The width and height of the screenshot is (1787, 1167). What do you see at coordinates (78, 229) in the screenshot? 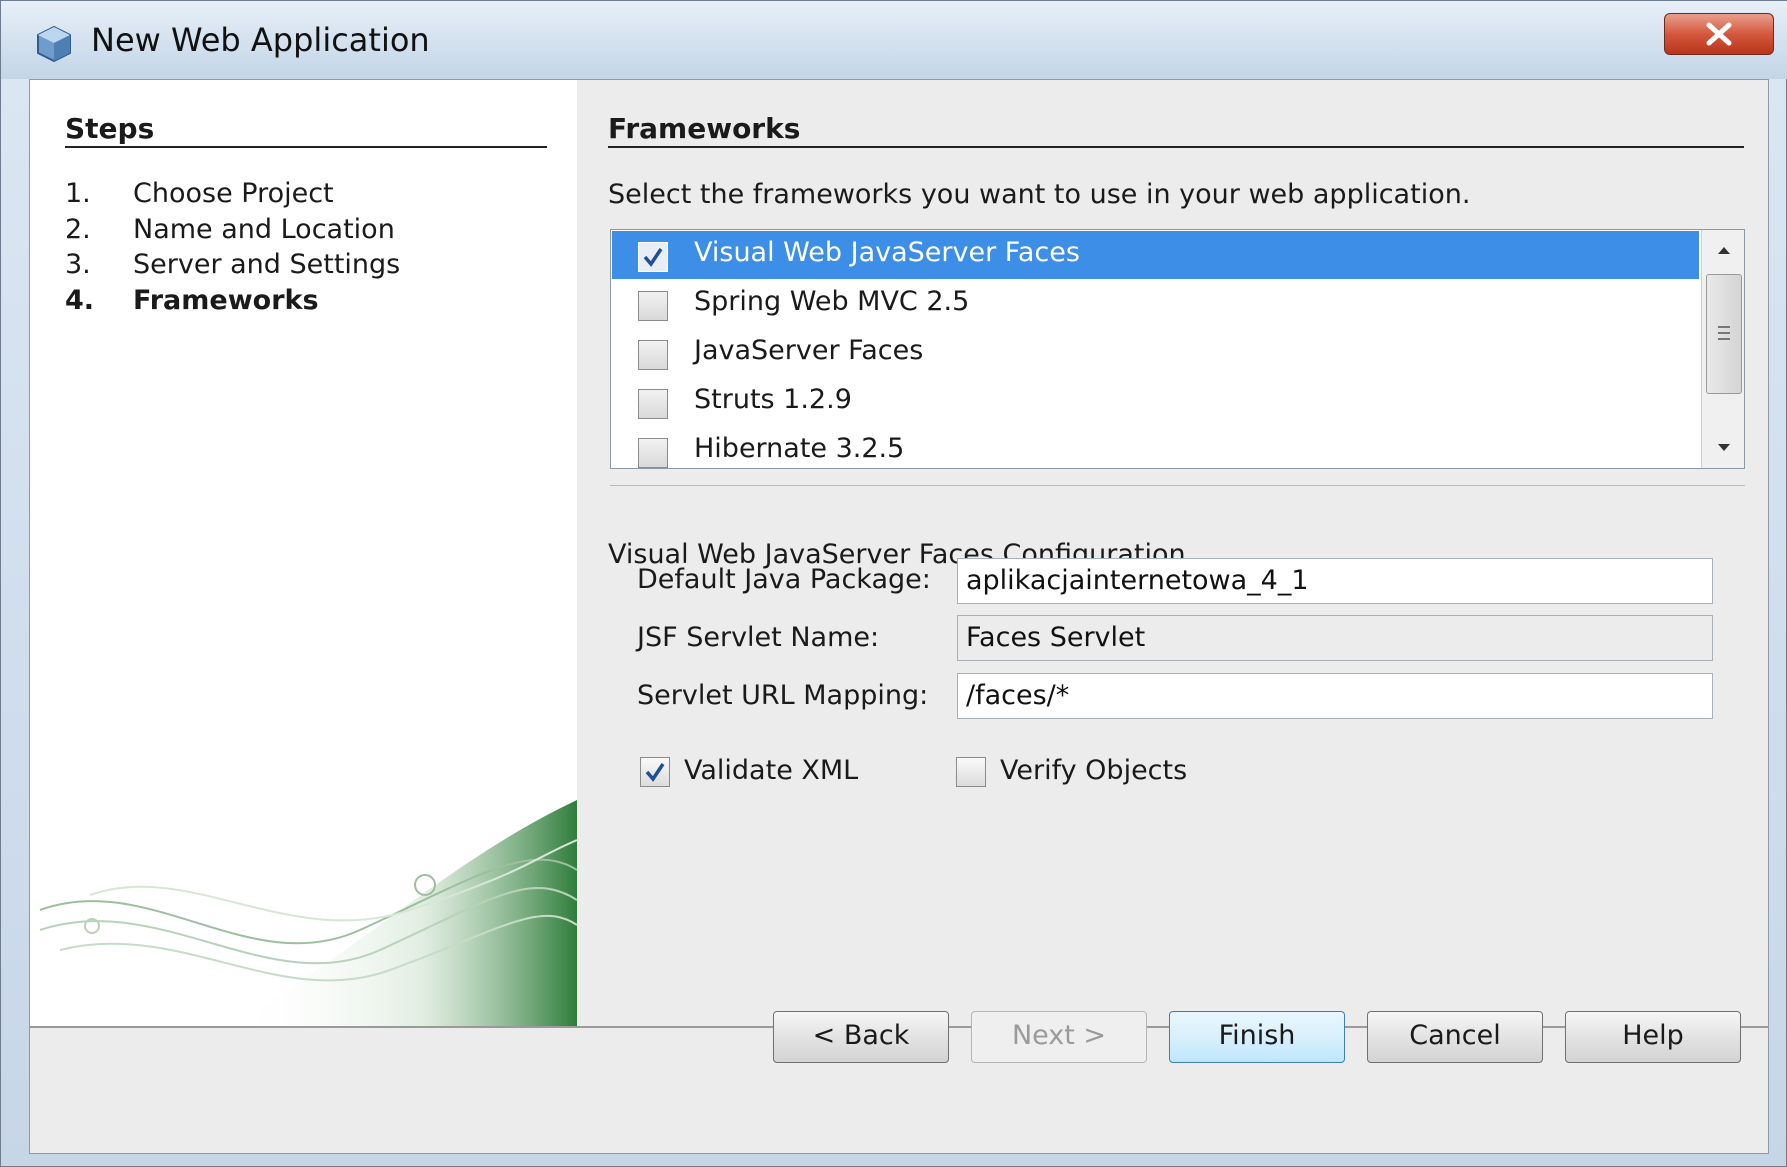
I see `step-number: 2.` at bounding box center [78, 229].